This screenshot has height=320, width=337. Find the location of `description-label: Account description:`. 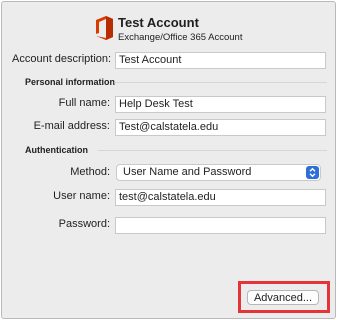

description-label: Account description: is located at coordinates (62, 59).